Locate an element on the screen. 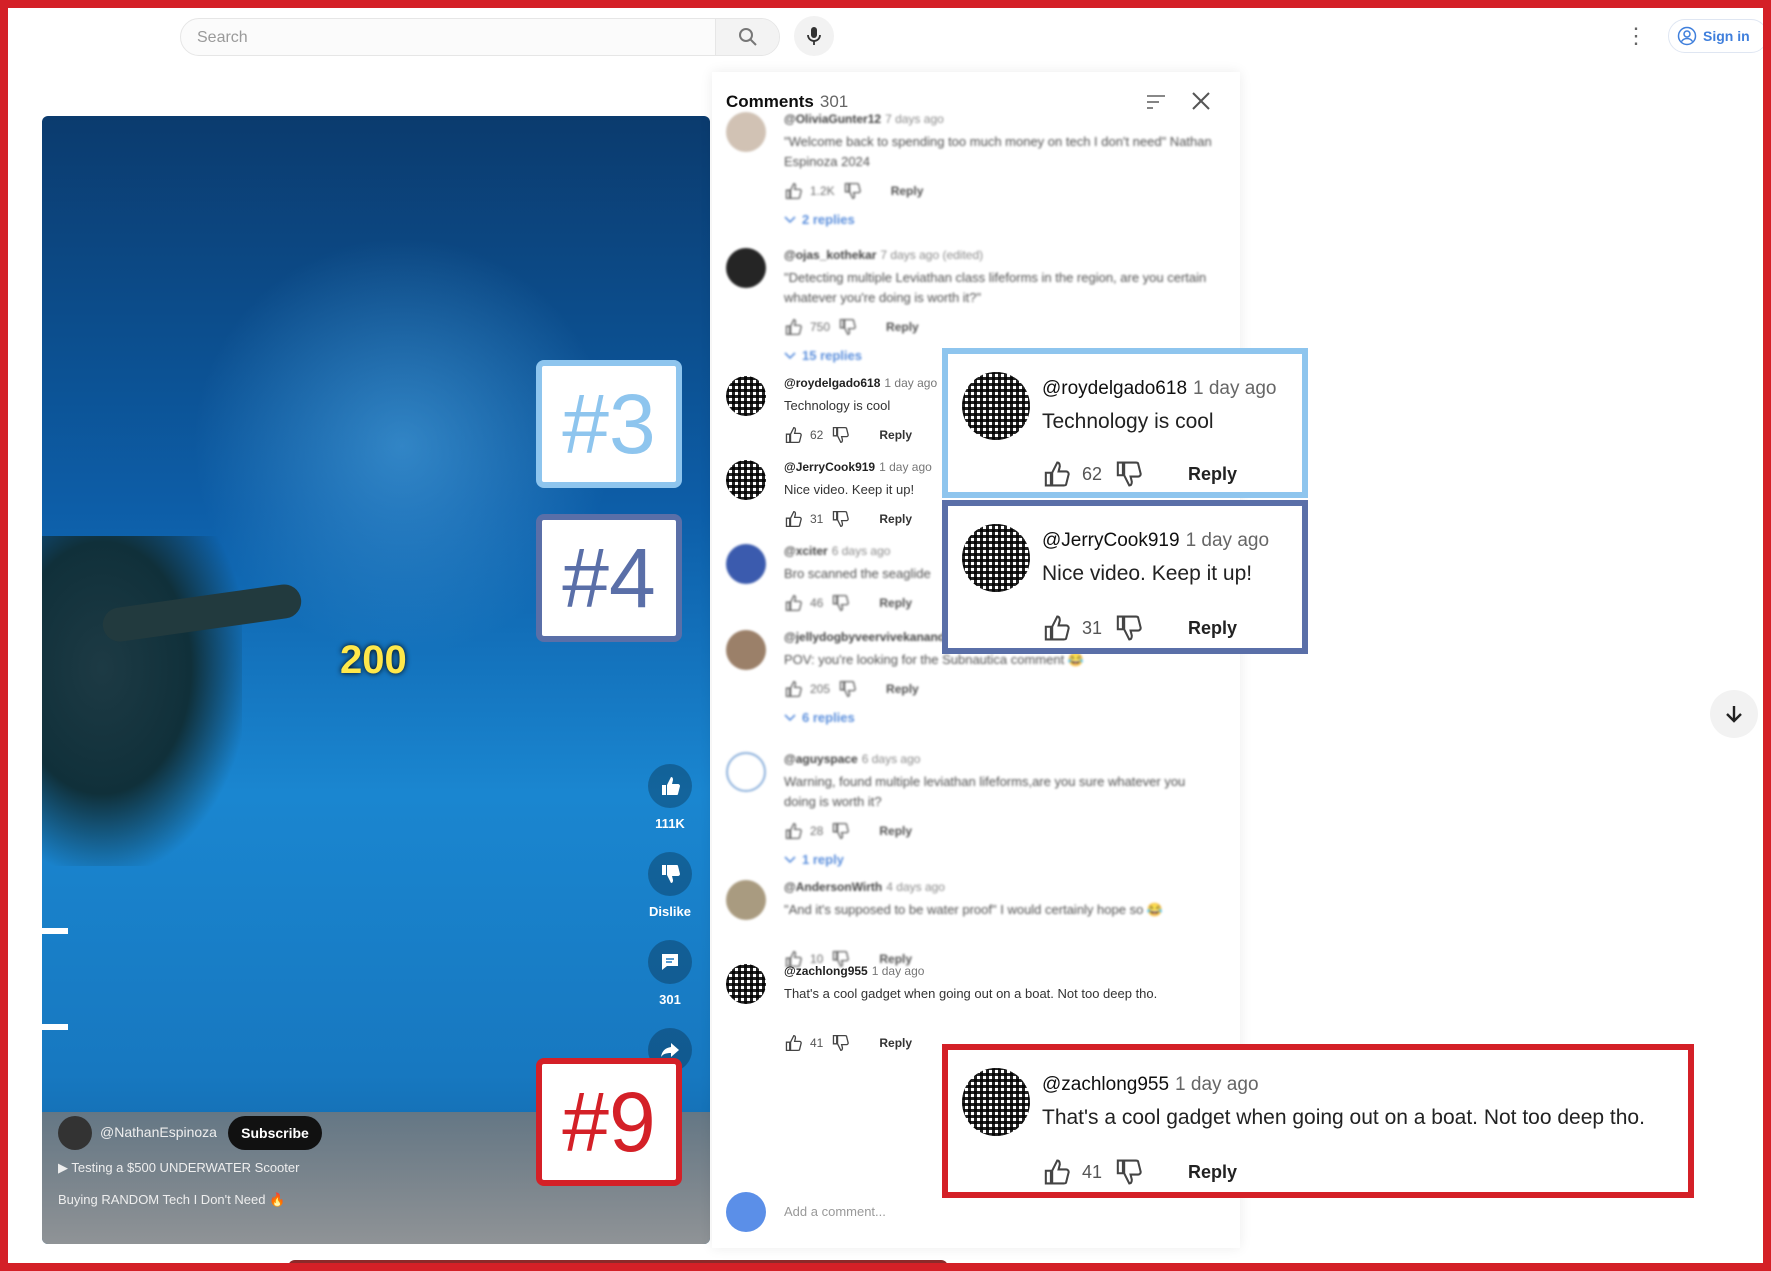 The width and height of the screenshot is (1771, 1271). comment-author: @AndersonWirth is located at coordinates (833, 887).